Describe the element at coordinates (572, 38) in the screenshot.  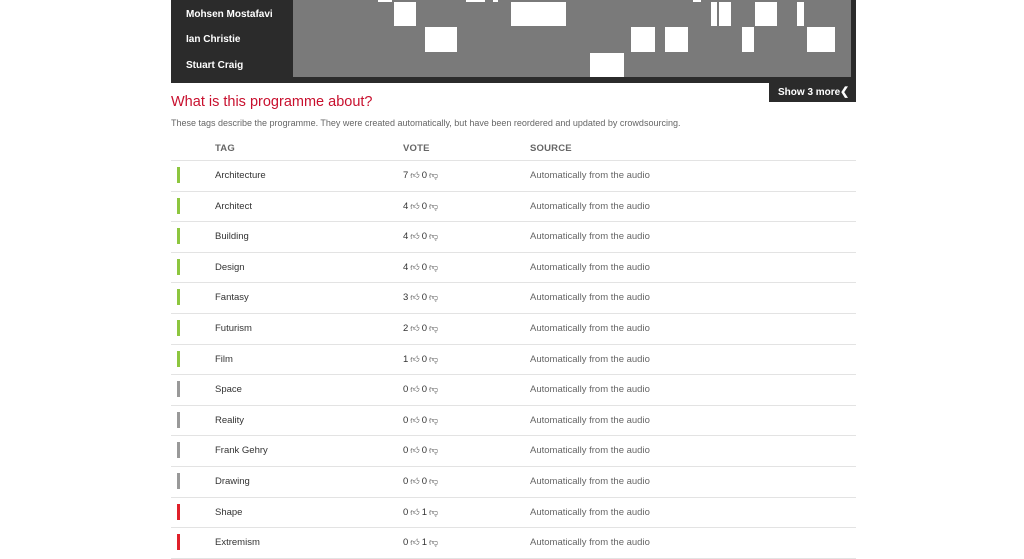
I see `speaker-timeline-track` at that location.